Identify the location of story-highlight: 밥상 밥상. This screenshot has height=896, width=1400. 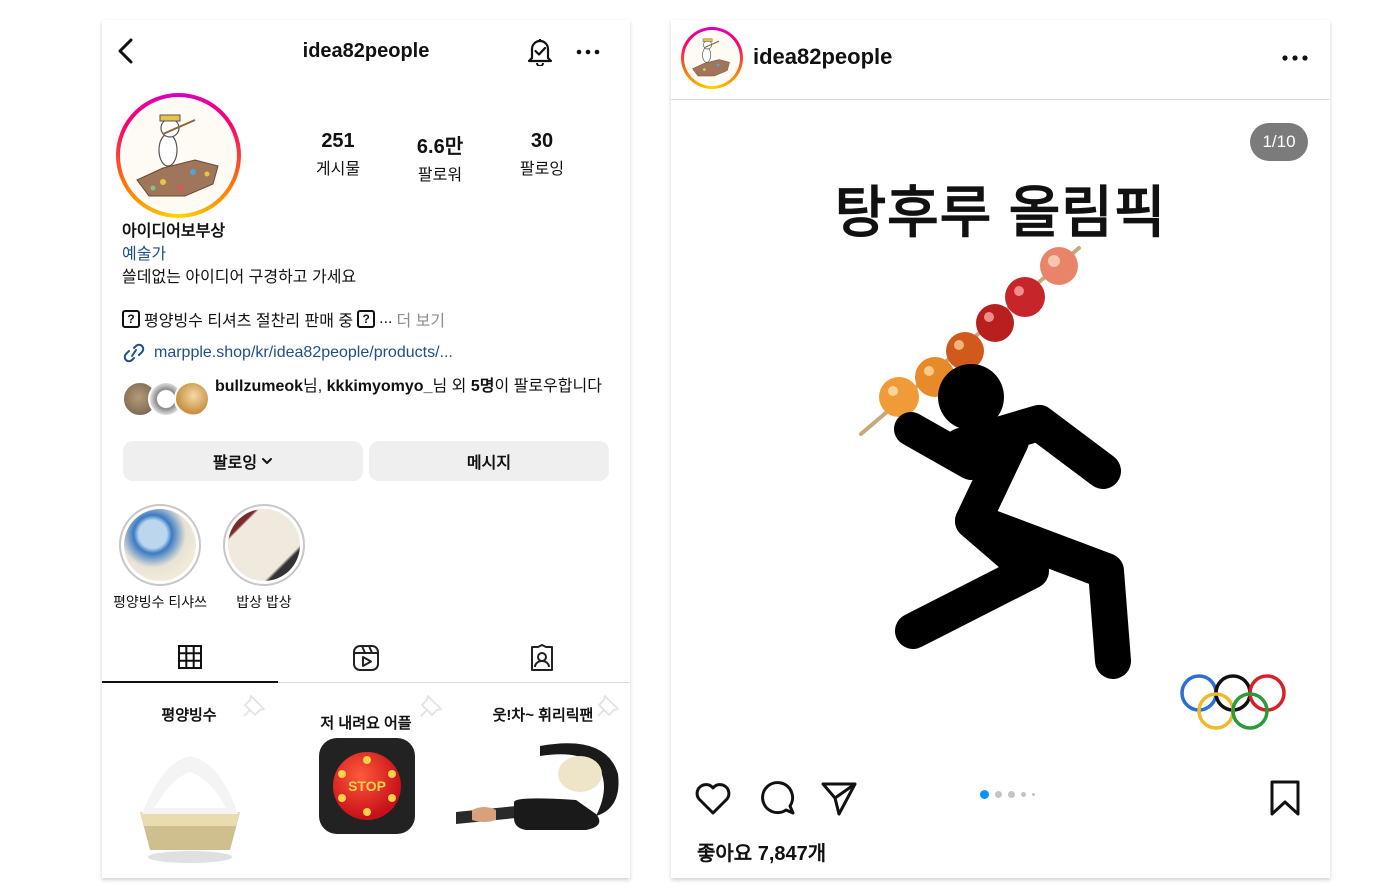
(264, 558).